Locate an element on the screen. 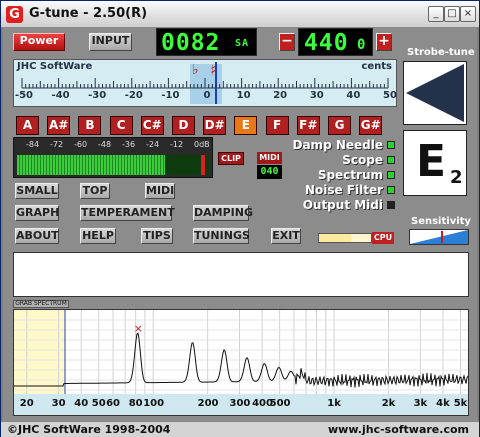  spectrum-tick-label: 20 is located at coordinates (26, 403).